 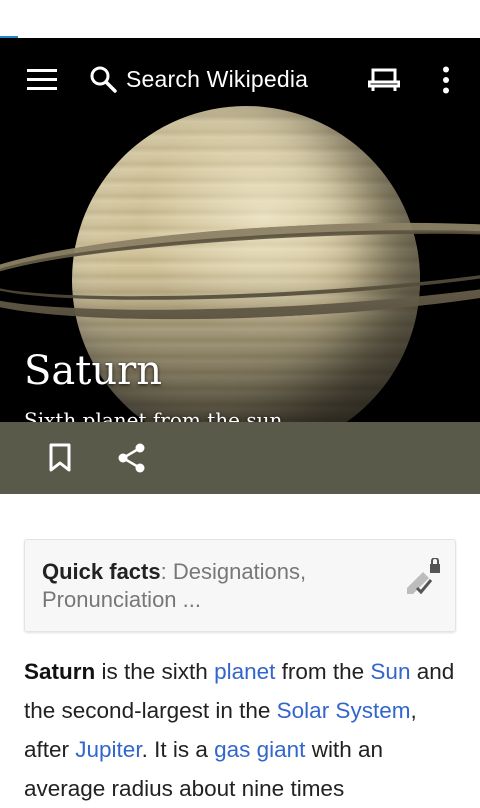 I want to click on quick-facts-label: Quick facts, so click(x=101, y=571).